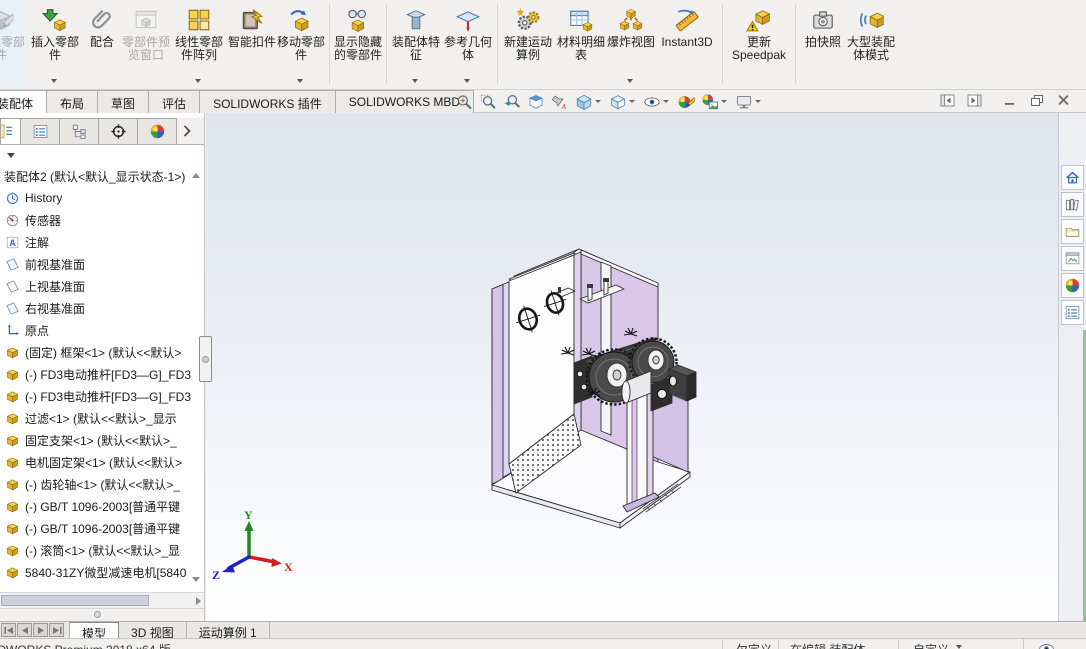 The image size is (1086, 649). I want to click on task-pane-file-explorer-button, so click(1072, 231).